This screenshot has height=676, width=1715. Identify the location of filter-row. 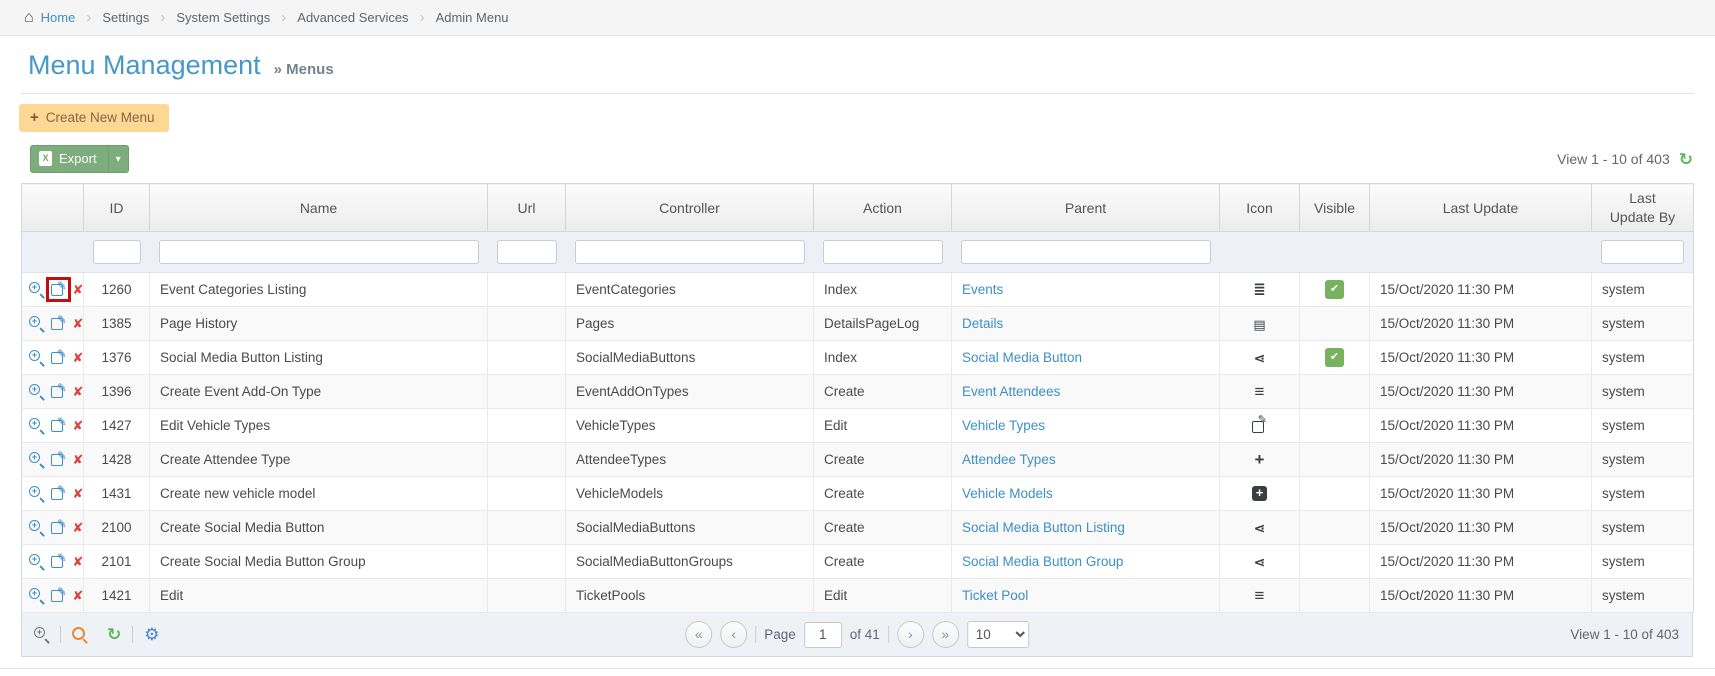
(857, 252).